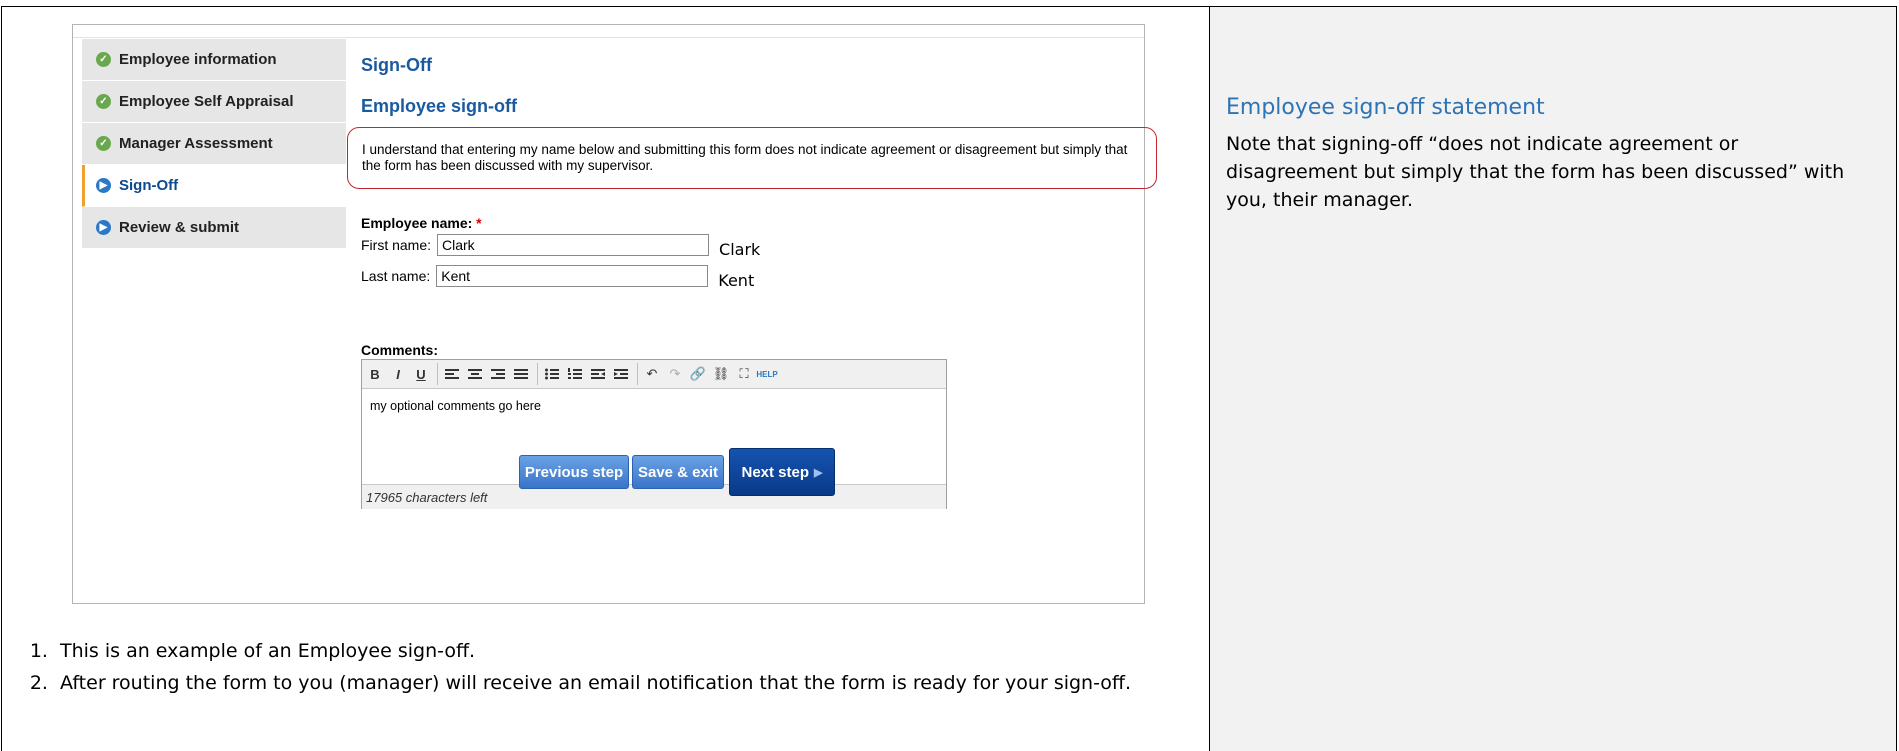  I want to click on sidebar-item-label: Manager Assessment, so click(196, 143).